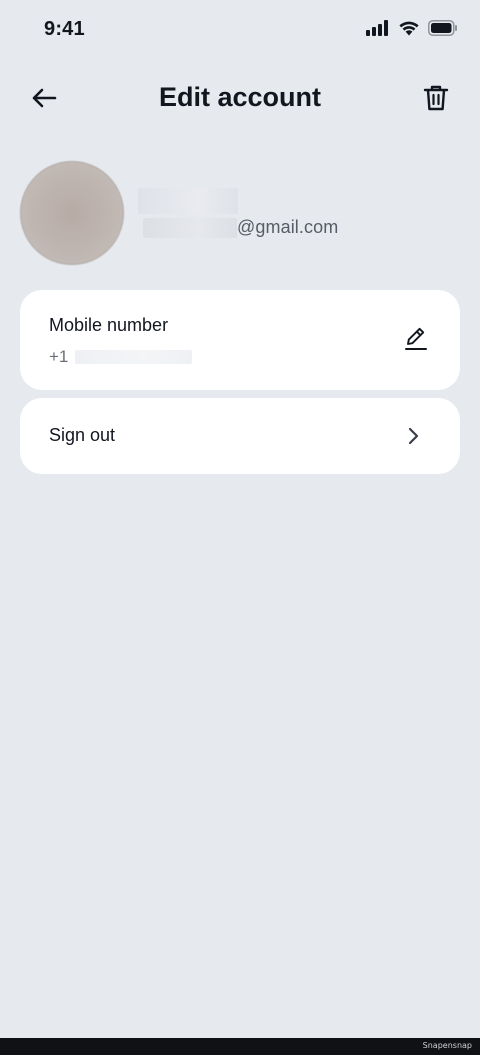 The height and width of the screenshot is (1055, 480). I want to click on email-domain: @gmail.com, so click(288, 227).